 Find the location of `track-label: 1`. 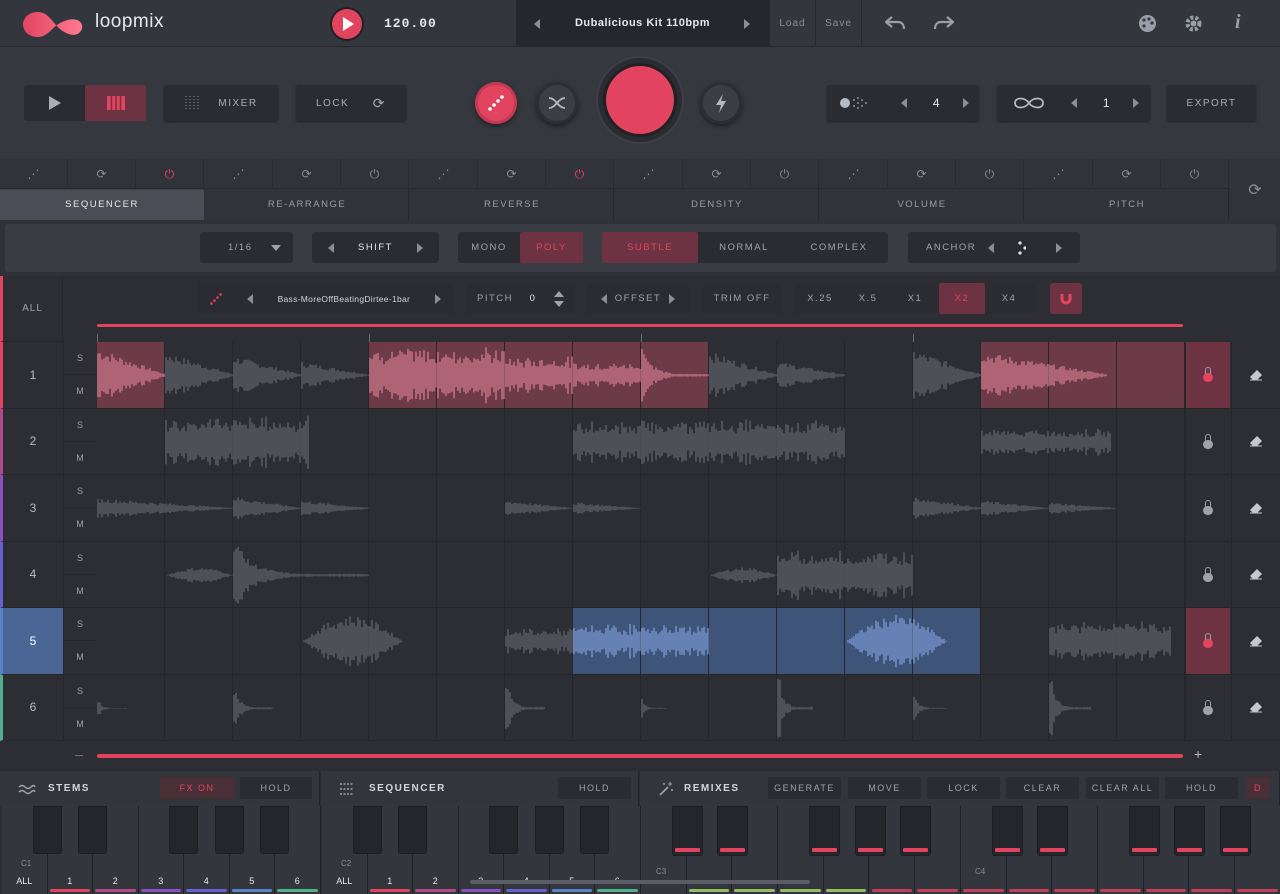

track-label: 1 is located at coordinates (31, 375).